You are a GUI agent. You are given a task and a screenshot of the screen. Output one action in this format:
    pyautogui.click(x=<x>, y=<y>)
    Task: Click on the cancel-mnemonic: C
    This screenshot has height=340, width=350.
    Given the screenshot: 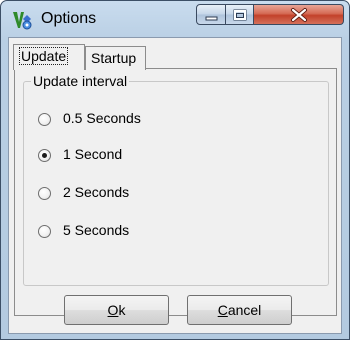 What is the action you would take?
    pyautogui.click(x=222, y=310)
    